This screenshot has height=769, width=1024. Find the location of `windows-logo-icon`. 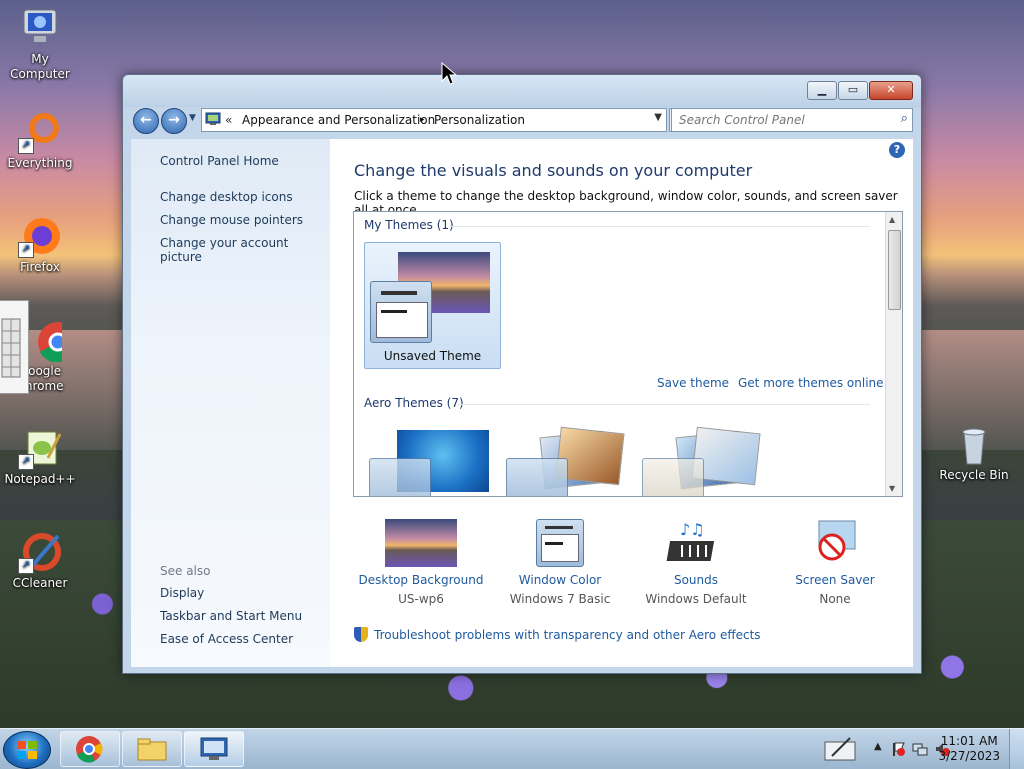

windows-logo-icon is located at coordinates (27, 750).